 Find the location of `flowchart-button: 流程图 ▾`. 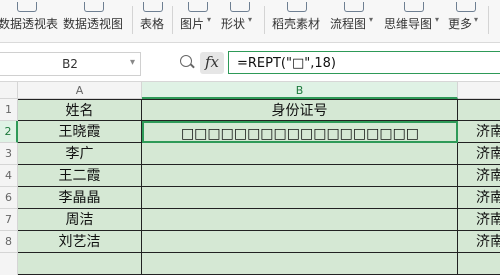

flowchart-button: 流程图 ▾ is located at coordinates (354, 20).